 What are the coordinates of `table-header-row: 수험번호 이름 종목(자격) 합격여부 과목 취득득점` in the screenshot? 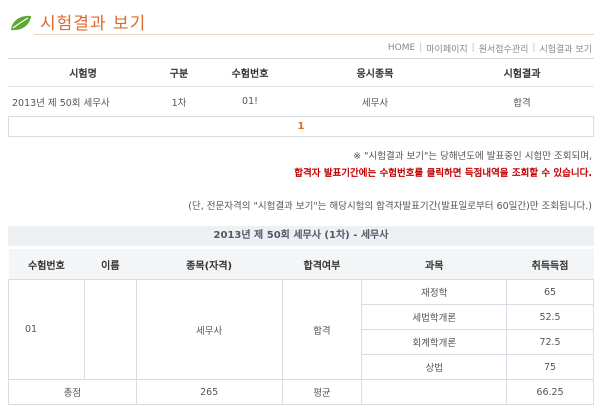 It's located at (301, 264).